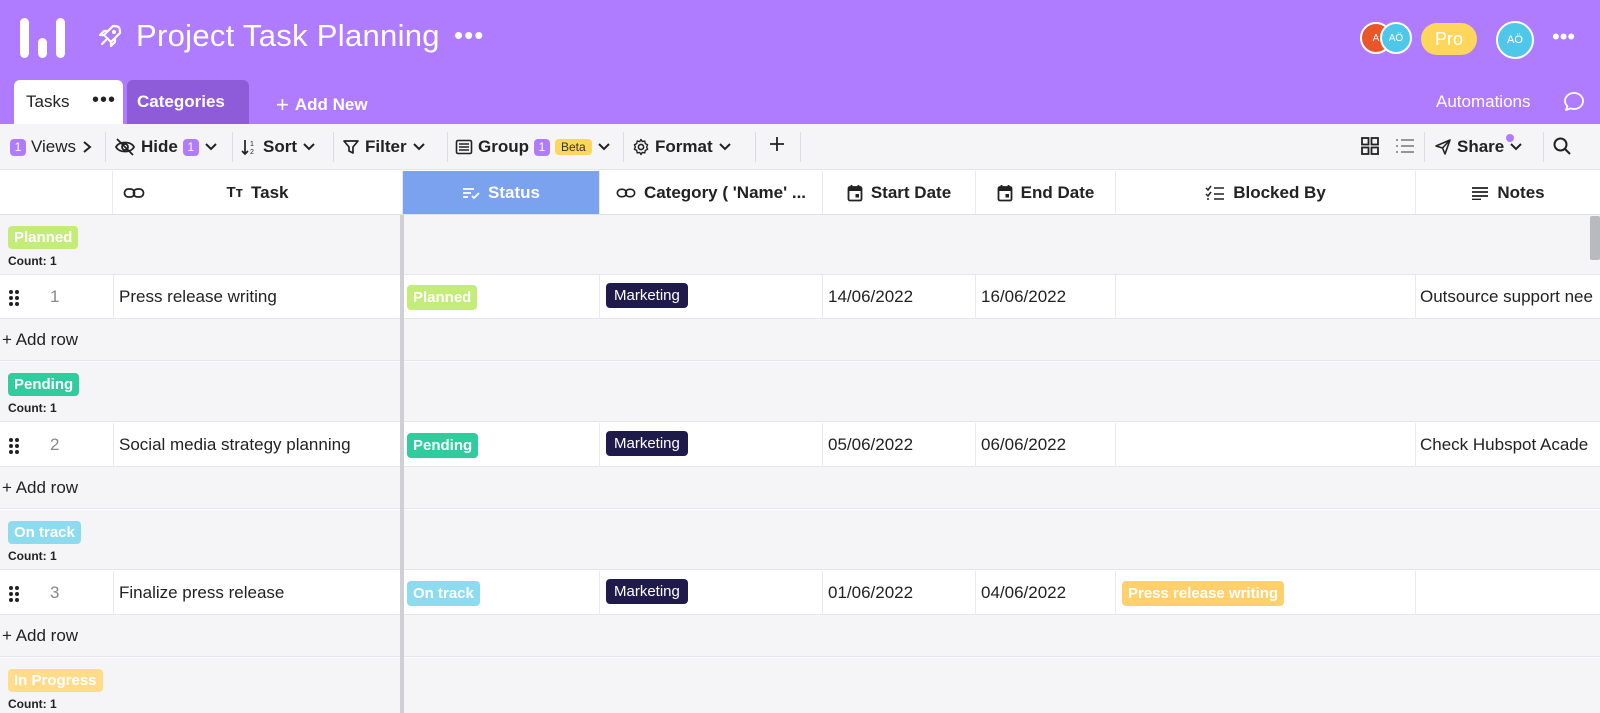 This screenshot has width=1600, height=713. I want to click on column-header-blocked-by: Blocked By, so click(1266, 193).